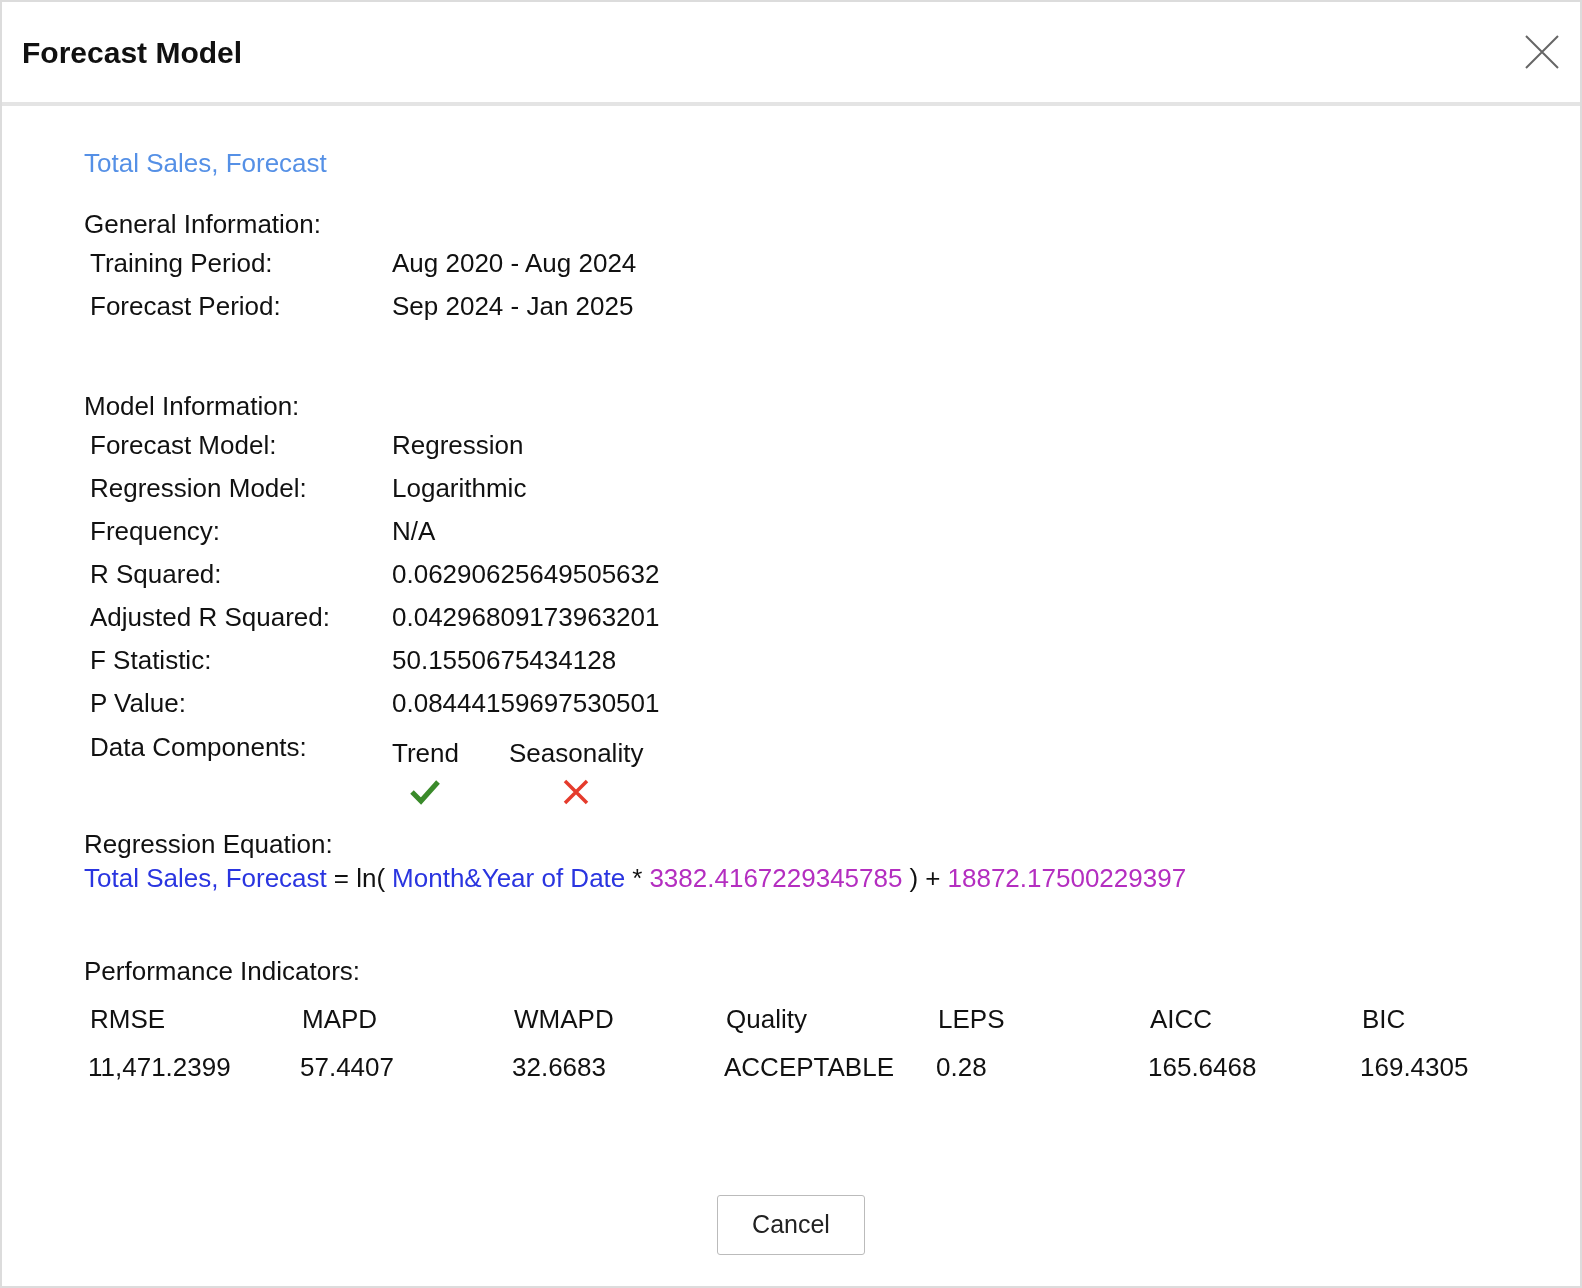 The height and width of the screenshot is (1288, 1582). Describe the element at coordinates (156, 574) in the screenshot. I see `row-label: R Squared:` at that location.